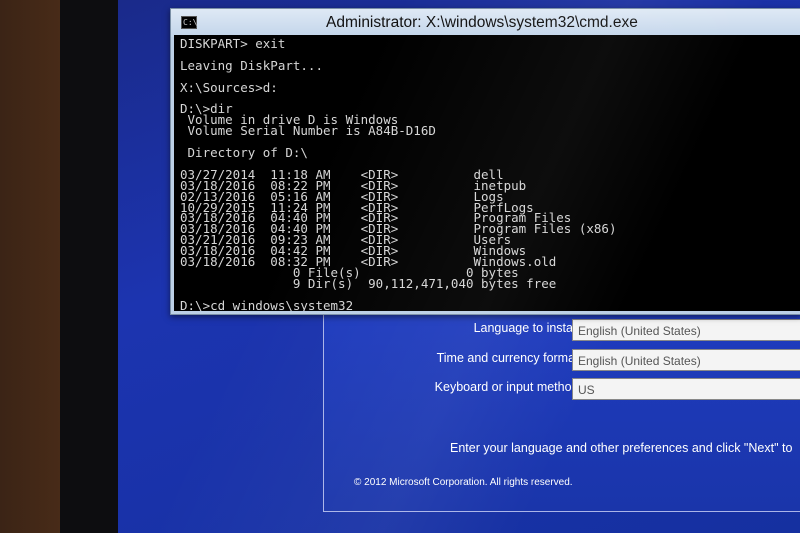  What do you see at coordinates (189, 22) in the screenshot?
I see `cmd-icon: C:\` at bounding box center [189, 22].